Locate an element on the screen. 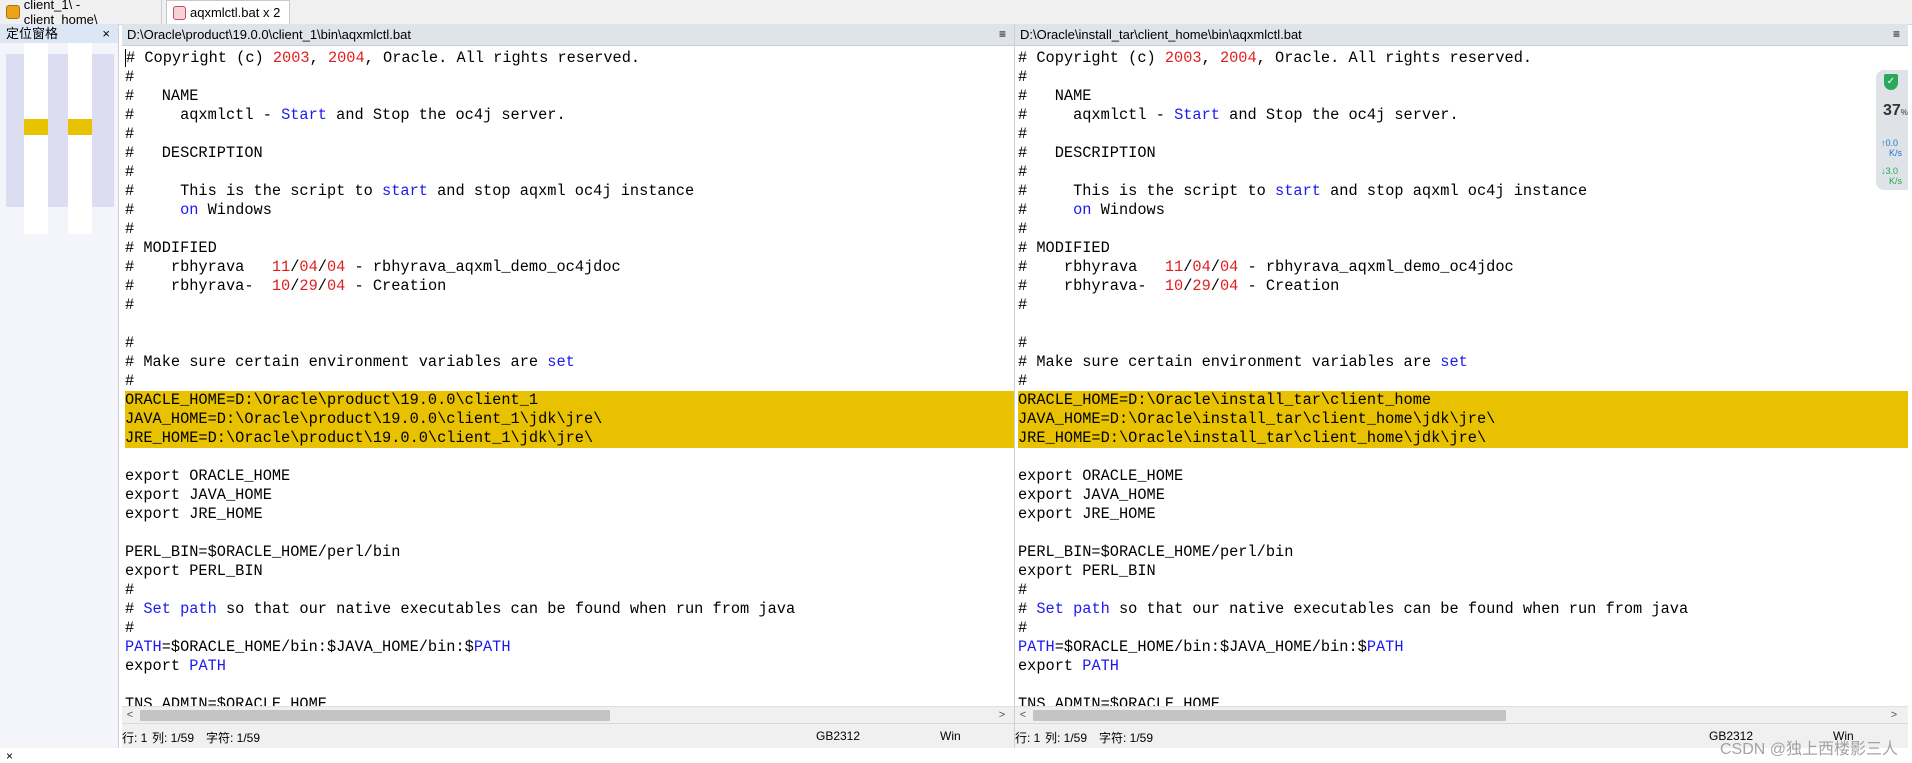 The image size is (1912, 763). right-horizontal-scrollbar: < > is located at coordinates (1461, 715).